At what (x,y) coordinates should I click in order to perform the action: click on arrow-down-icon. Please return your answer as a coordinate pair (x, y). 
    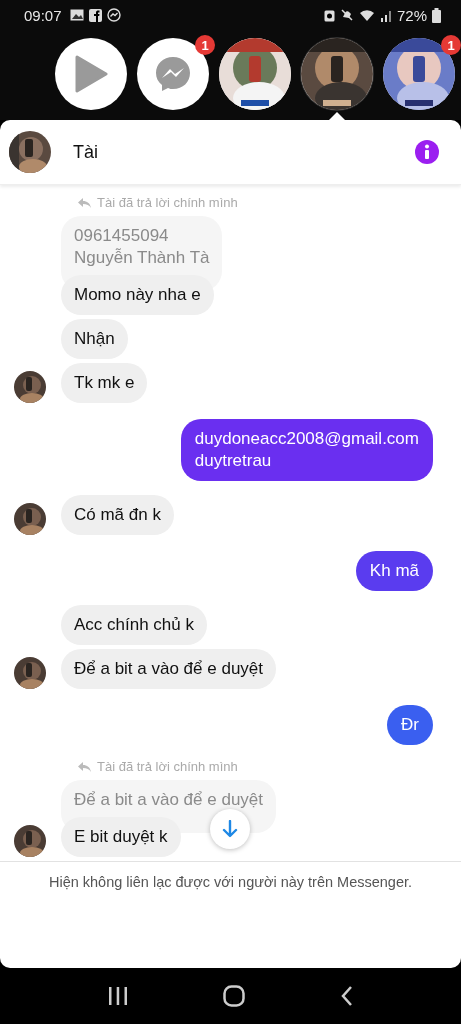
    Looking at the image, I should click on (230, 829).